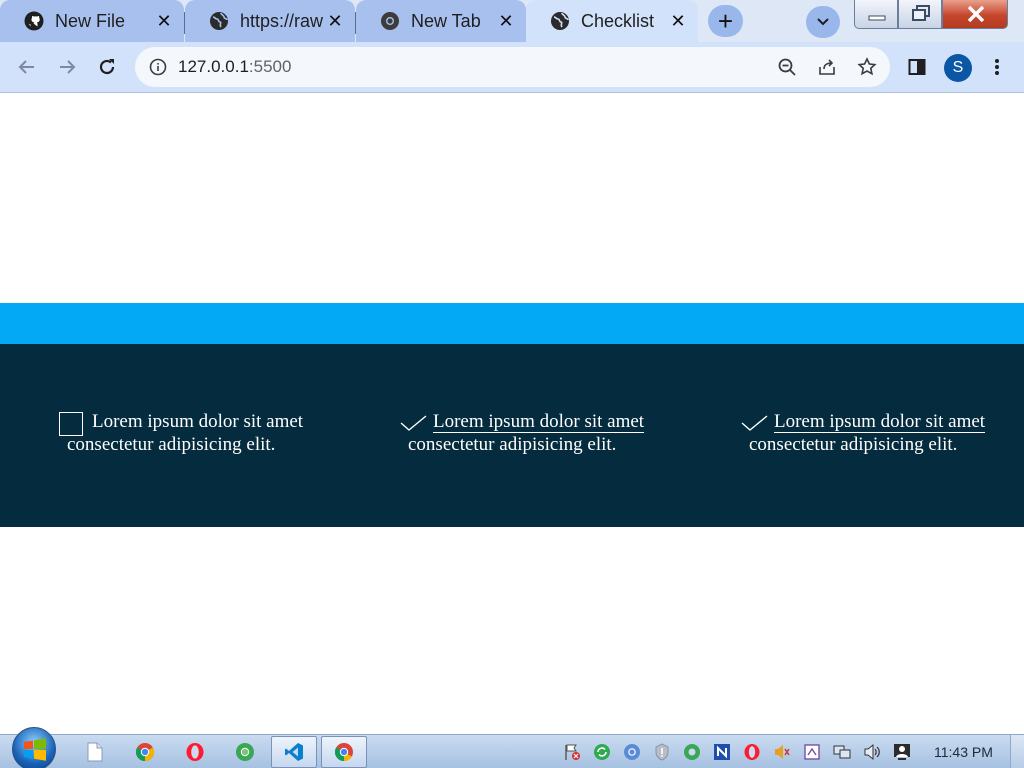 The width and height of the screenshot is (1024, 768). I want to click on user-monitor-icon, so click(902, 752).